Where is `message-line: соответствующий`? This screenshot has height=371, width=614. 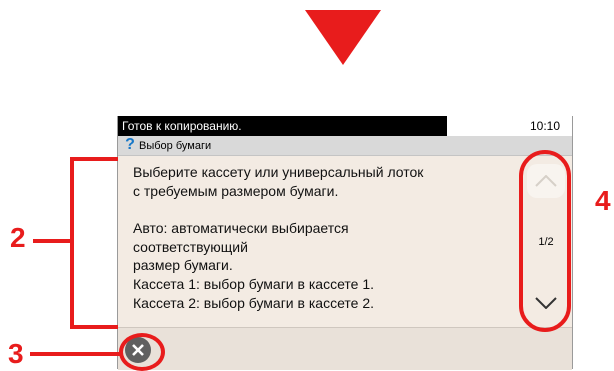 message-line: соответствующий is located at coordinates (190, 246).